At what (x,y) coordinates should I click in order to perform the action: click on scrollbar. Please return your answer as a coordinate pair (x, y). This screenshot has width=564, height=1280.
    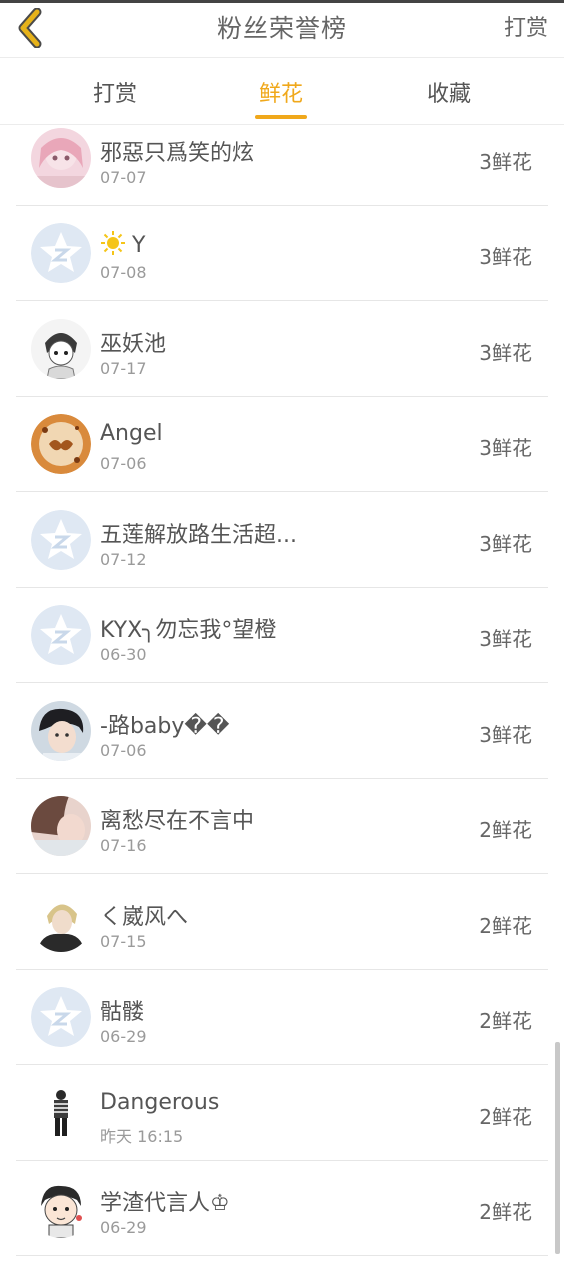
    Looking at the image, I should click on (557, 1148).